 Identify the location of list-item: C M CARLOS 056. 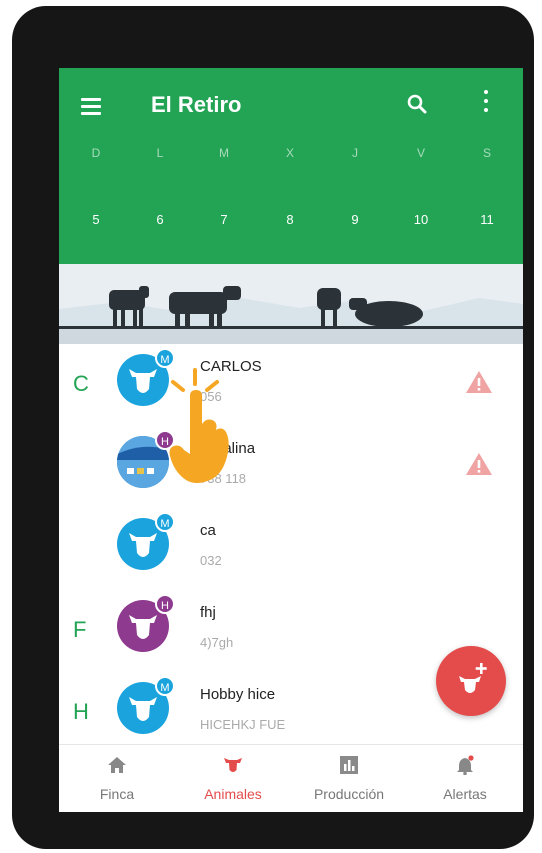
(291, 385).